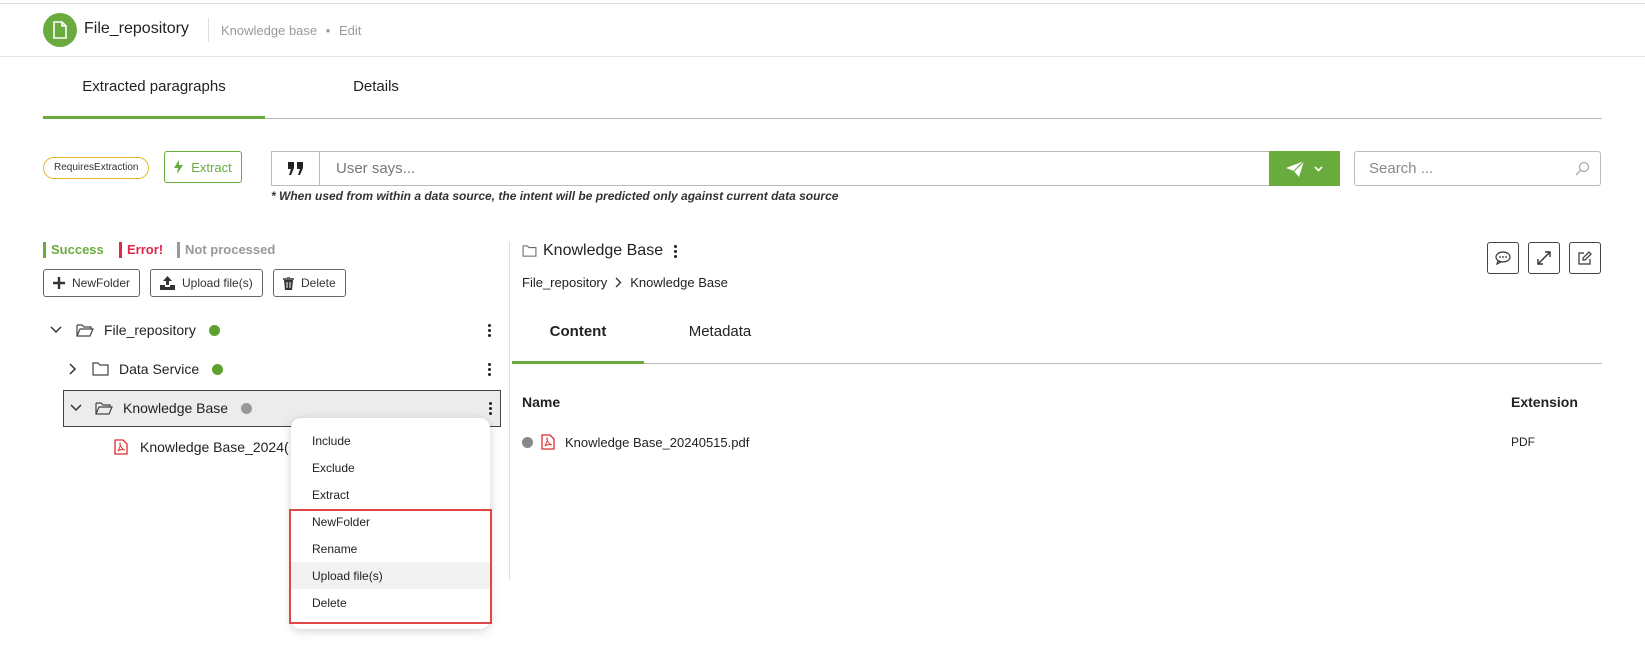  I want to click on send-button, so click(1304, 168).